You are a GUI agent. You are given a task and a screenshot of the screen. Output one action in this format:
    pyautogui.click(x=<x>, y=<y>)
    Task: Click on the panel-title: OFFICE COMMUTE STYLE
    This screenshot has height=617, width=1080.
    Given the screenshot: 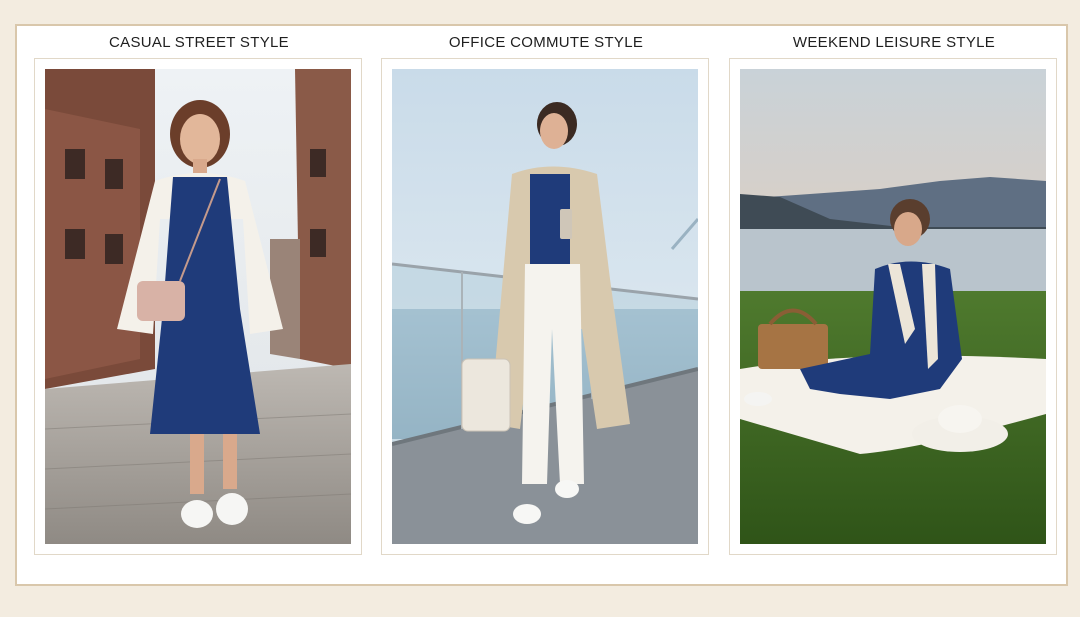 What is the action you would take?
    pyautogui.click(x=546, y=42)
    